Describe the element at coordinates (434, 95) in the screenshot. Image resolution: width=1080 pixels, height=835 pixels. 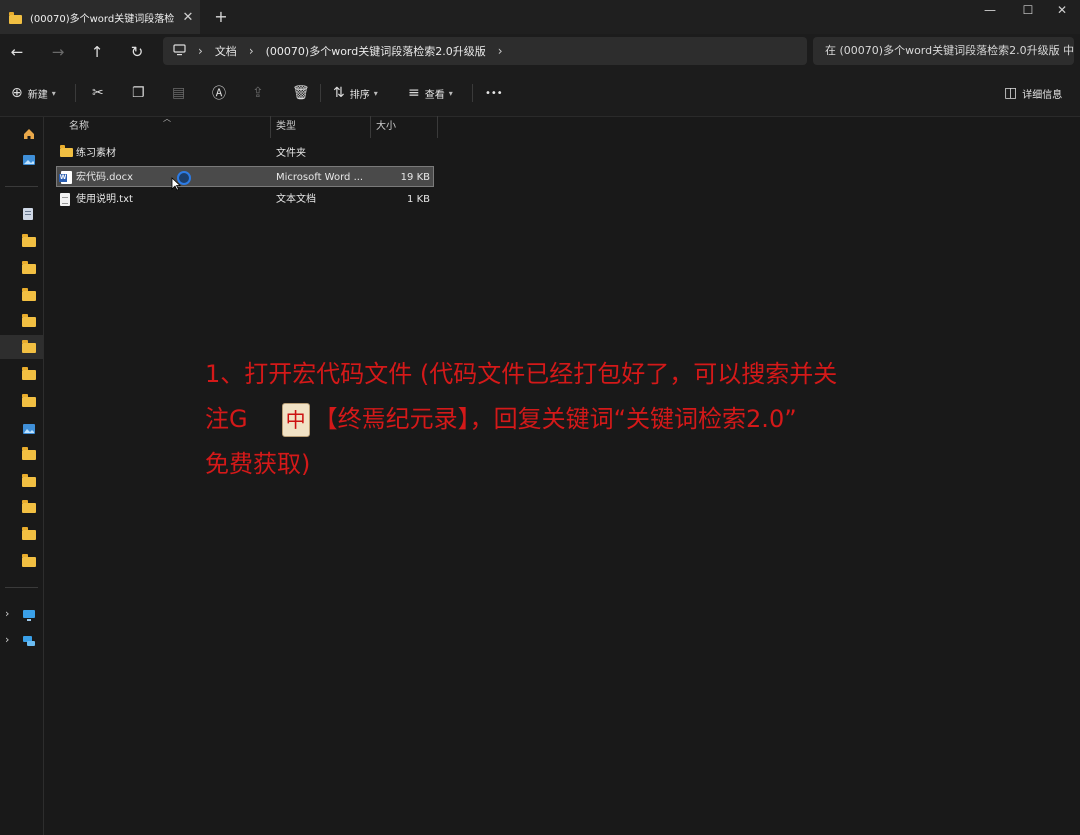
I see `view-label: 查看` at that location.